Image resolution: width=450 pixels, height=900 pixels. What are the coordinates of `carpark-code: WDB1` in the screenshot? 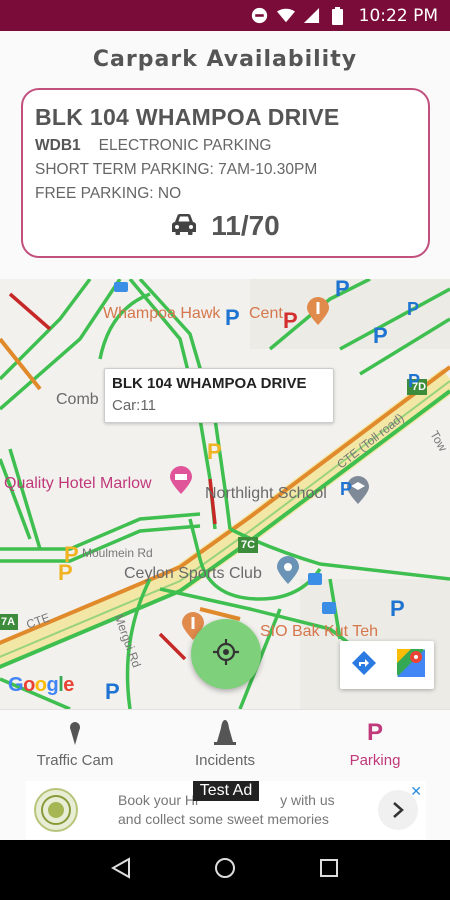 It's located at (58, 145).